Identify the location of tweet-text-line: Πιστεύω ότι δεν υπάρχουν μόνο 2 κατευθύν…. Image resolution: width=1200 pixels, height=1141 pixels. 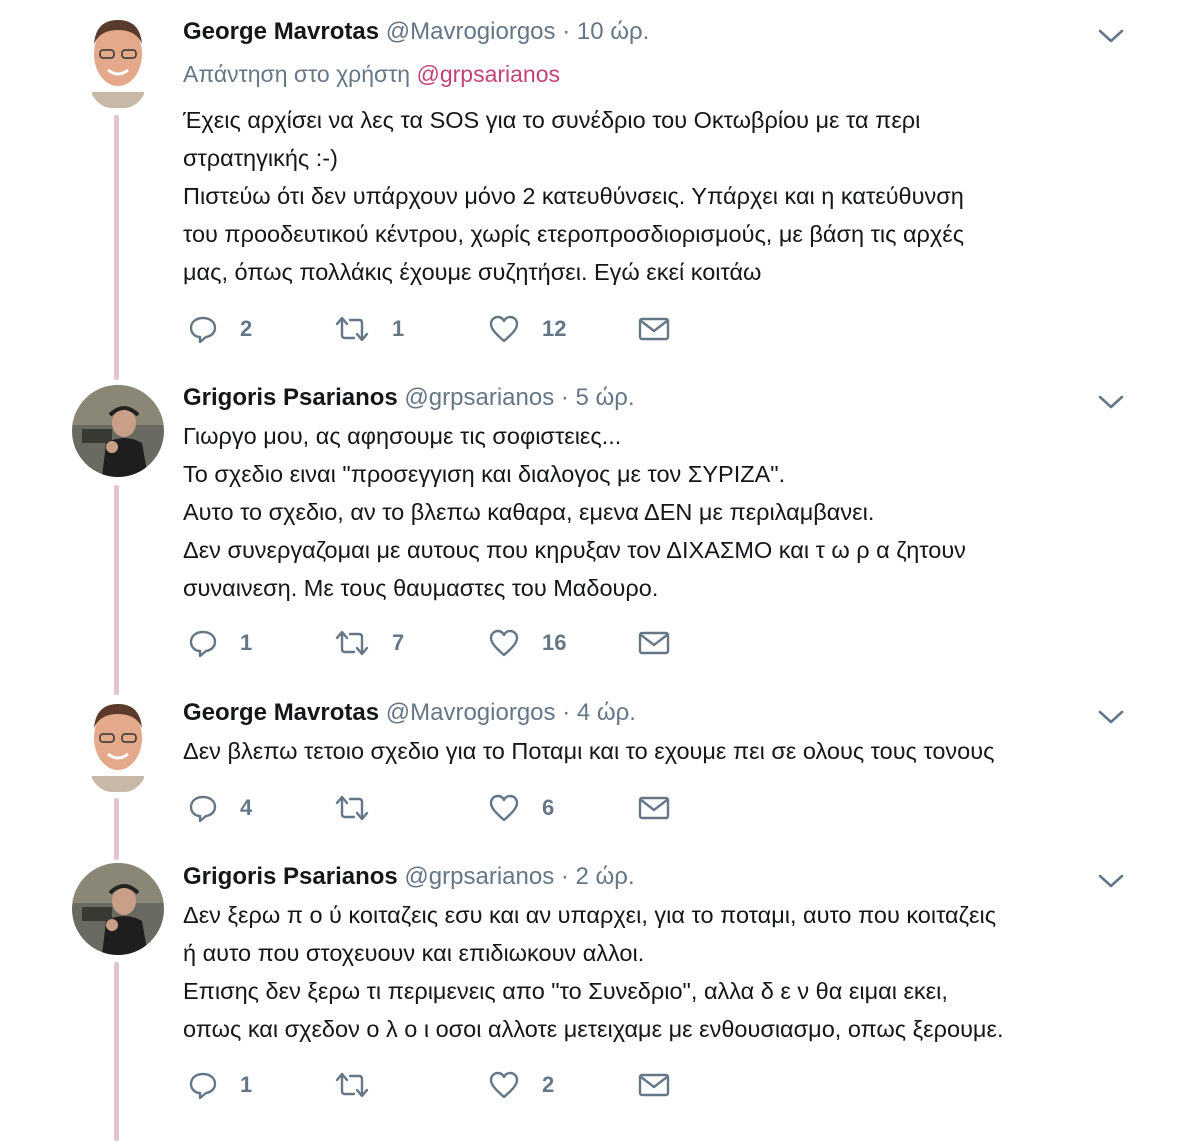
(573, 196).